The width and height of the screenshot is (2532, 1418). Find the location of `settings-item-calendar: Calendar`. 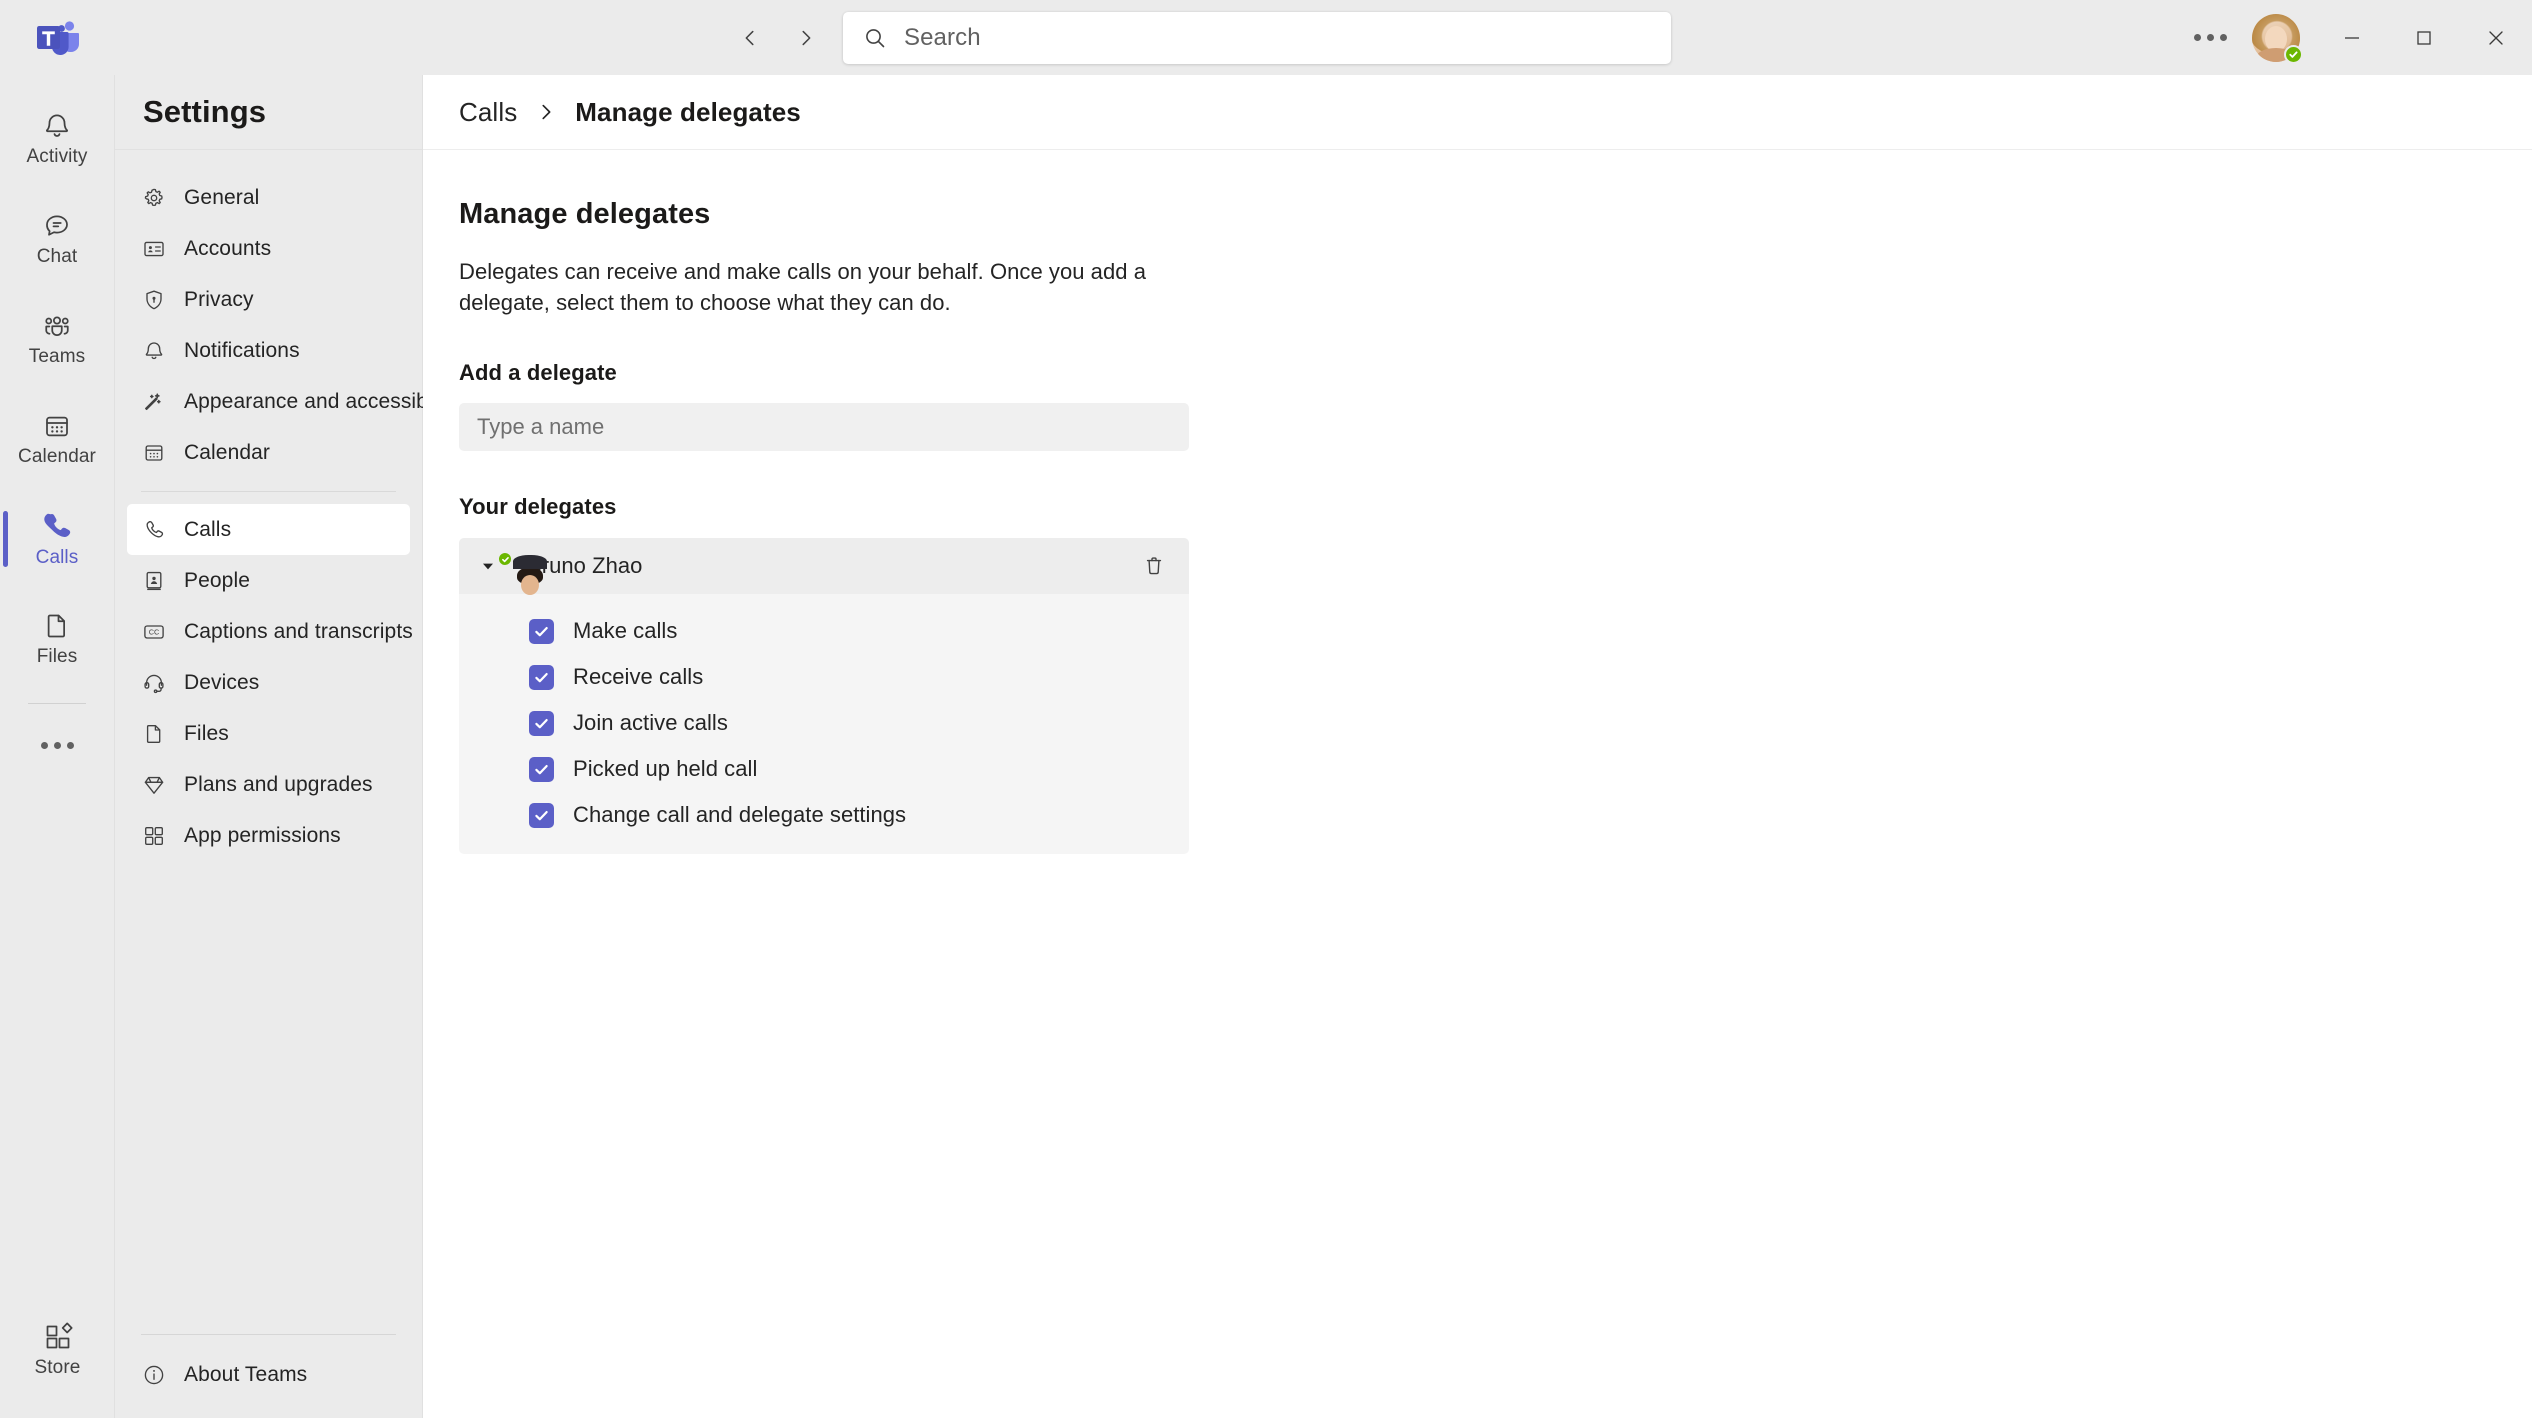

settings-item-calendar: Calendar is located at coordinates (268, 452).